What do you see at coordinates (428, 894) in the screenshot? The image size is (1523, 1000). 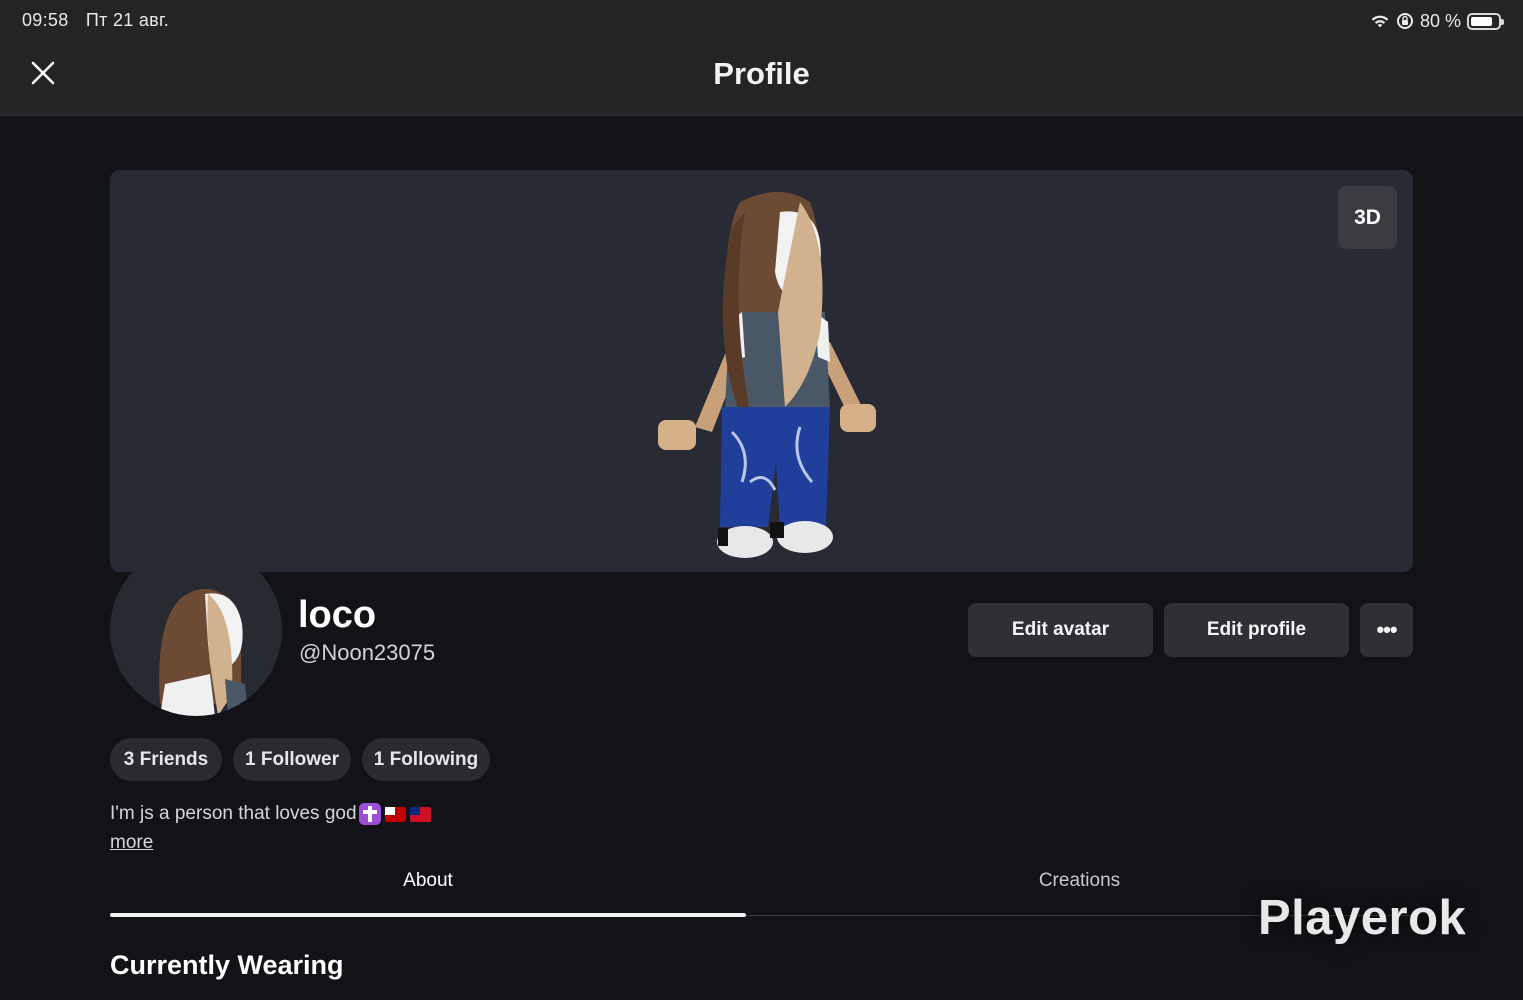 I see `tab-about: About` at bounding box center [428, 894].